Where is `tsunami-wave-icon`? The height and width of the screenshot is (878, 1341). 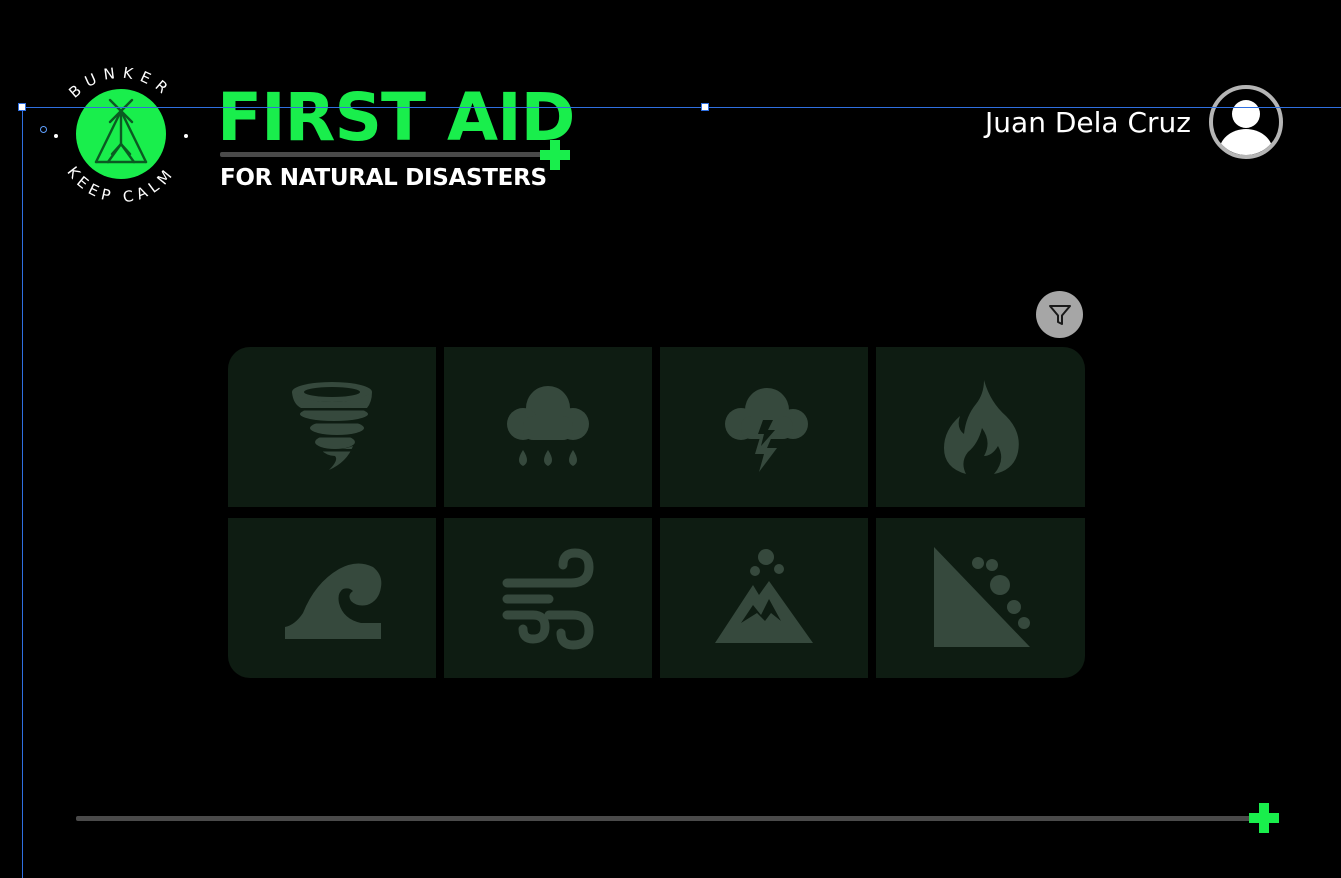
tsunami-wave-icon is located at coordinates (333, 601).